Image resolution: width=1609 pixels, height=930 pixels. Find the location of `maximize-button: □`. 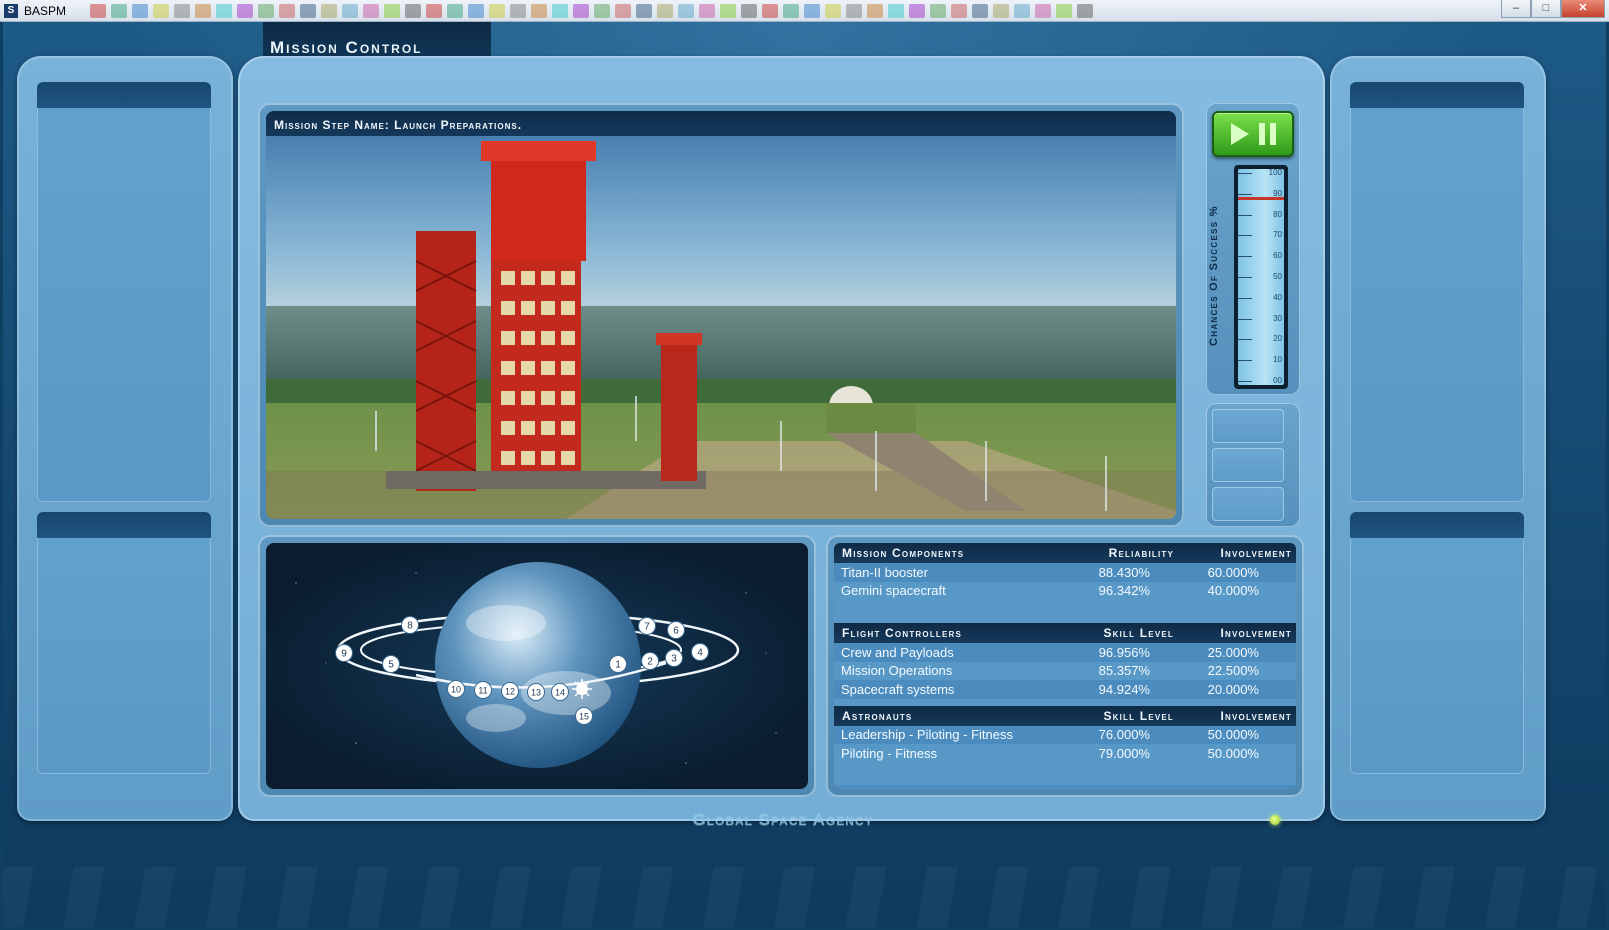

maximize-button: □ is located at coordinates (1546, 9).